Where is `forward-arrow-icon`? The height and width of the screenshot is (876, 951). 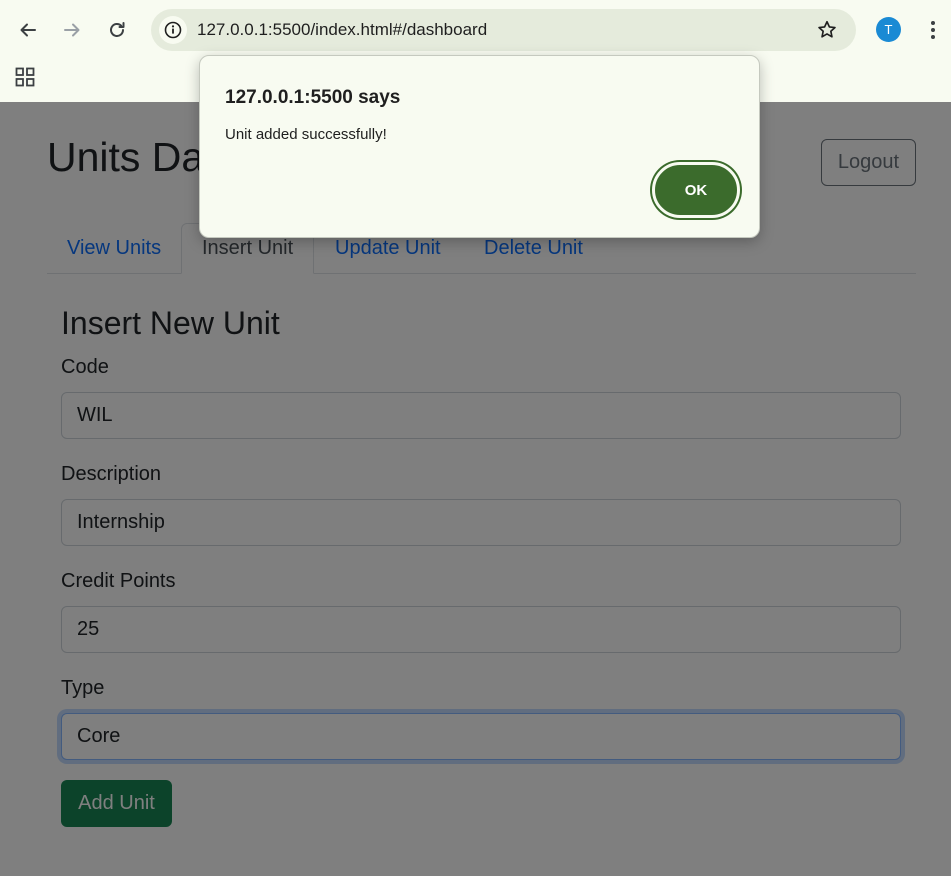
forward-arrow-icon is located at coordinates (72, 30).